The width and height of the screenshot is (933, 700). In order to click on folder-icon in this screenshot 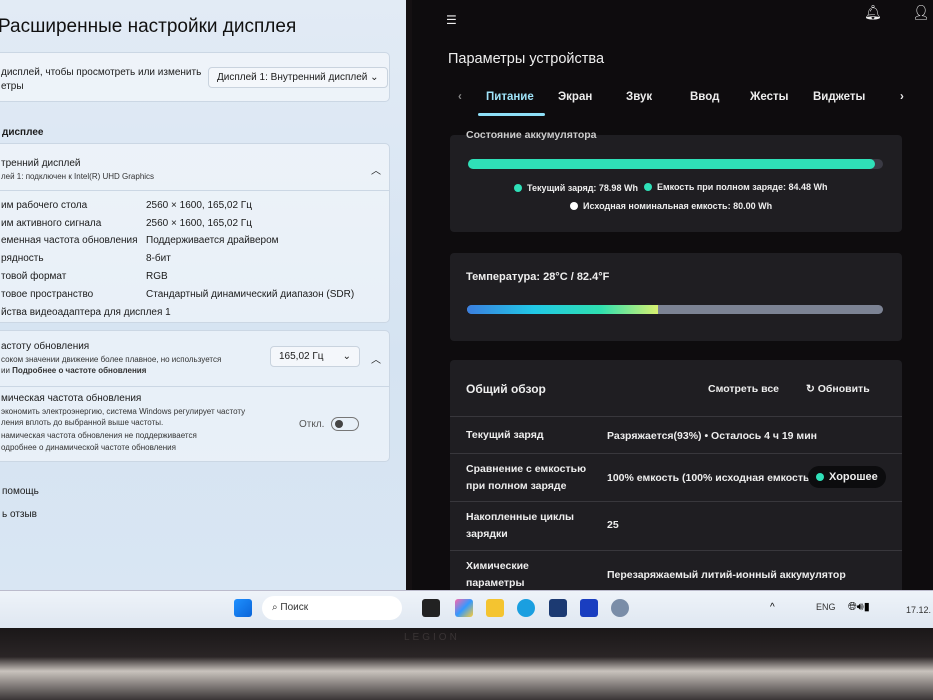, I will do `click(495, 608)`.